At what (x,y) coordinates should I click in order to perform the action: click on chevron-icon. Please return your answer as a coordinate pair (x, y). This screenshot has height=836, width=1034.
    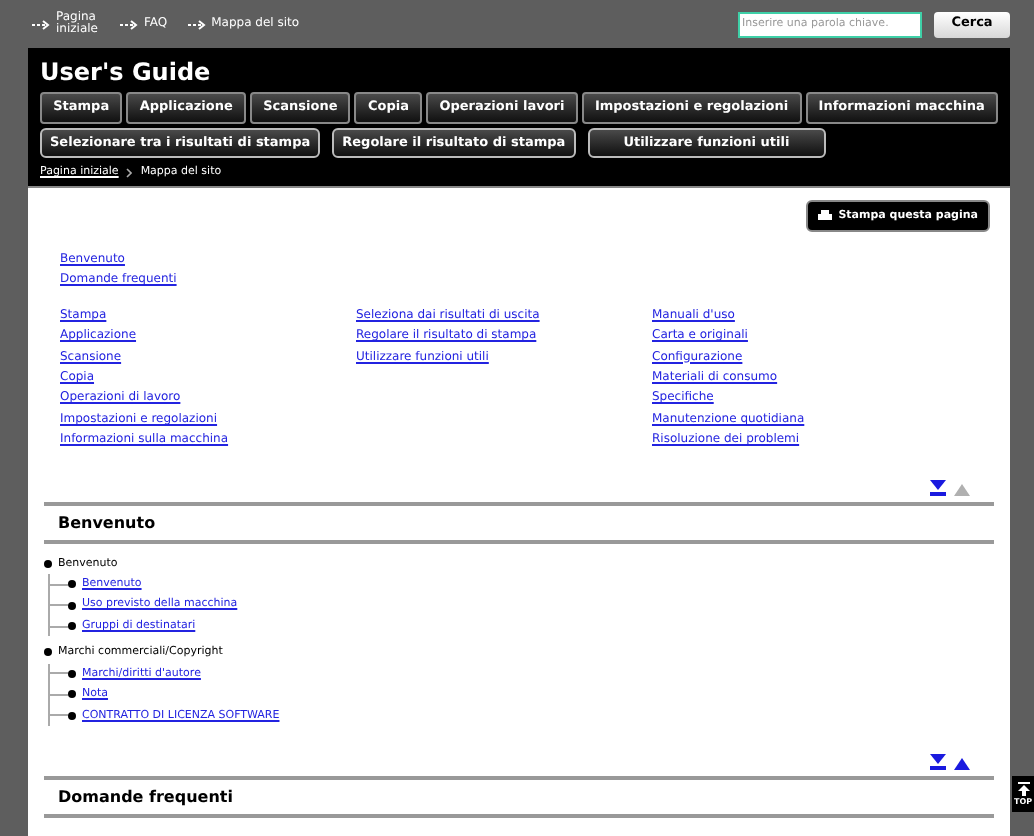
    Looking at the image, I should click on (129, 172).